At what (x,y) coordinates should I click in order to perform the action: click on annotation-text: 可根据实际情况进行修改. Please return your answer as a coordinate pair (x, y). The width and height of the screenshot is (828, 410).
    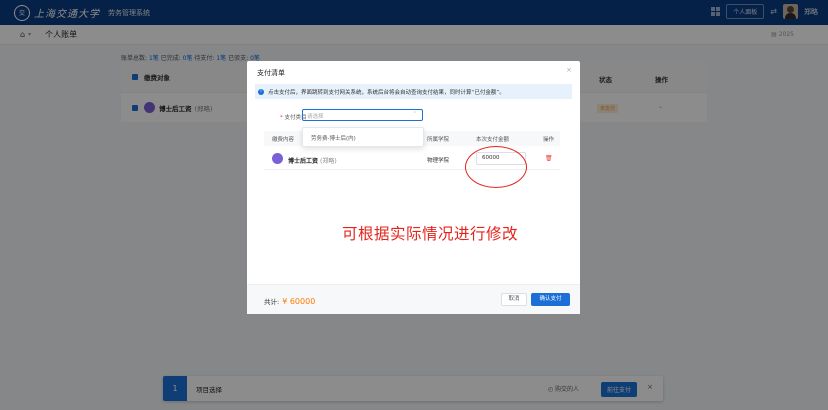
    Looking at the image, I should click on (430, 234).